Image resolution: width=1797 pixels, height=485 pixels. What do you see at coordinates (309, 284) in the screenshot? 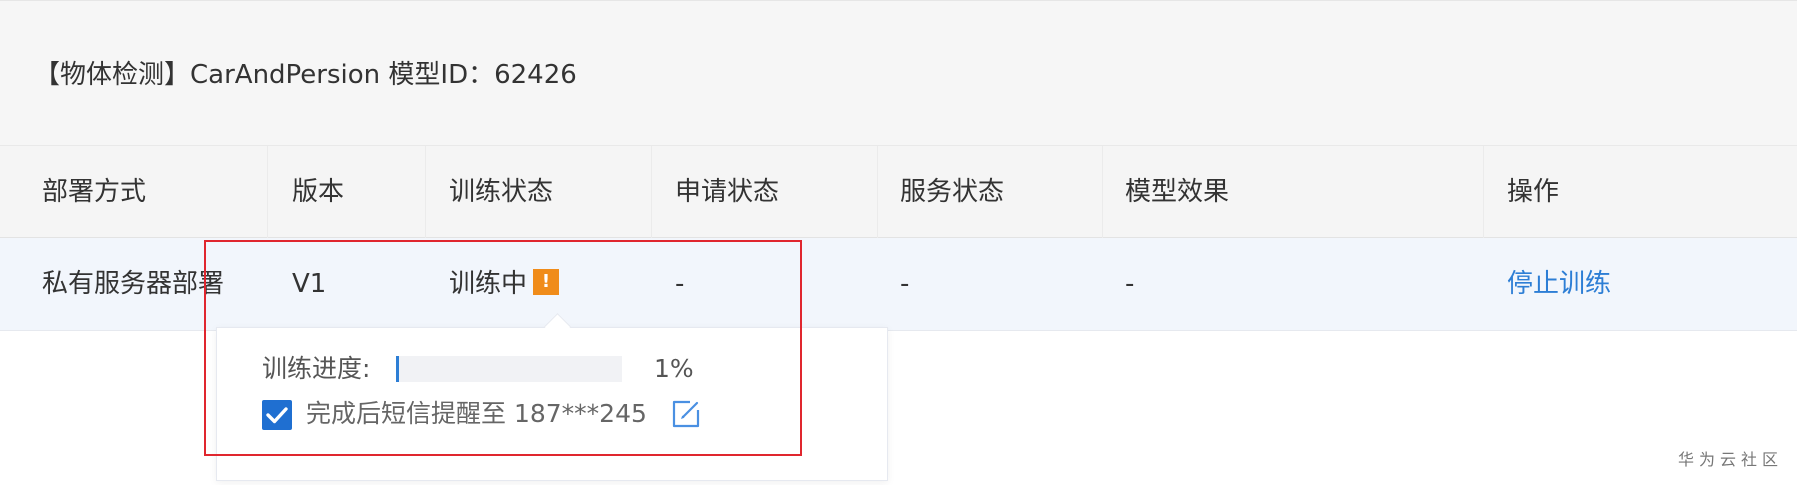
I see `cell-version: V1` at bounding box center [309, 284].